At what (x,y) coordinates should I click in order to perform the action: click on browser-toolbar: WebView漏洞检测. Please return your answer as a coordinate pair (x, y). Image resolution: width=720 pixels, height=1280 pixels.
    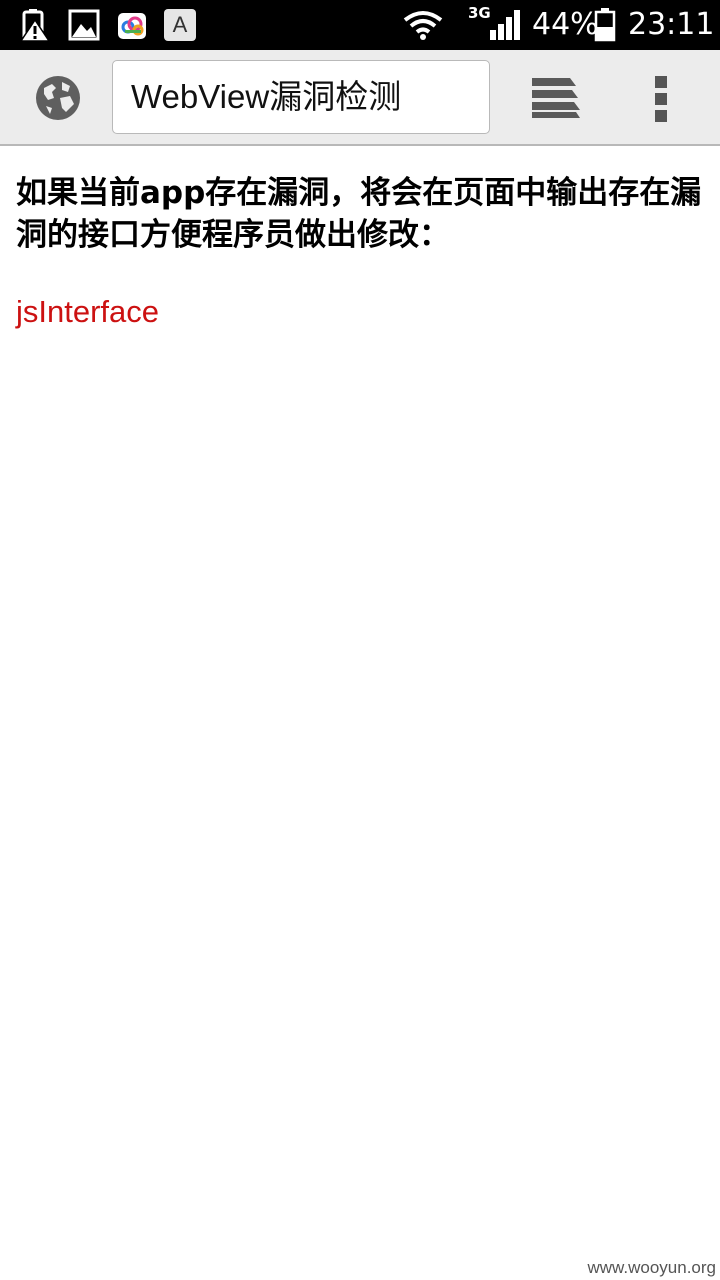
    Looking at the image, I should click on (360, 98).